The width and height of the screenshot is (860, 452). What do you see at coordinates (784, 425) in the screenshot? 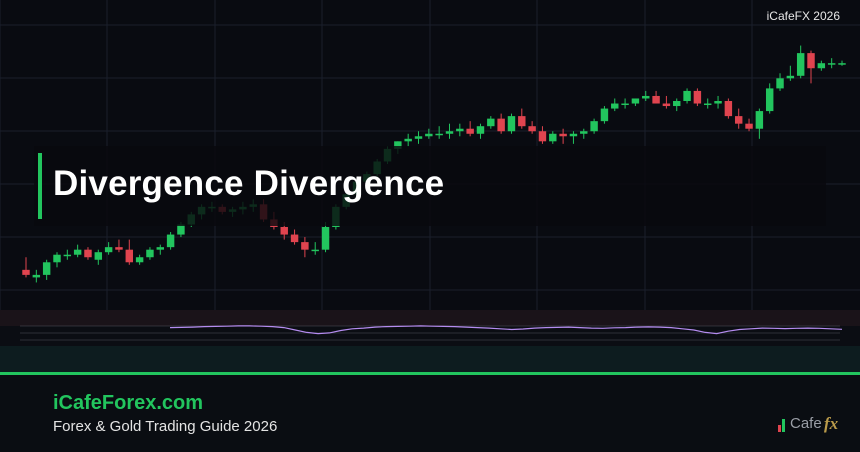
I see `logo-candle-icon` at bounding box center [784, 425].